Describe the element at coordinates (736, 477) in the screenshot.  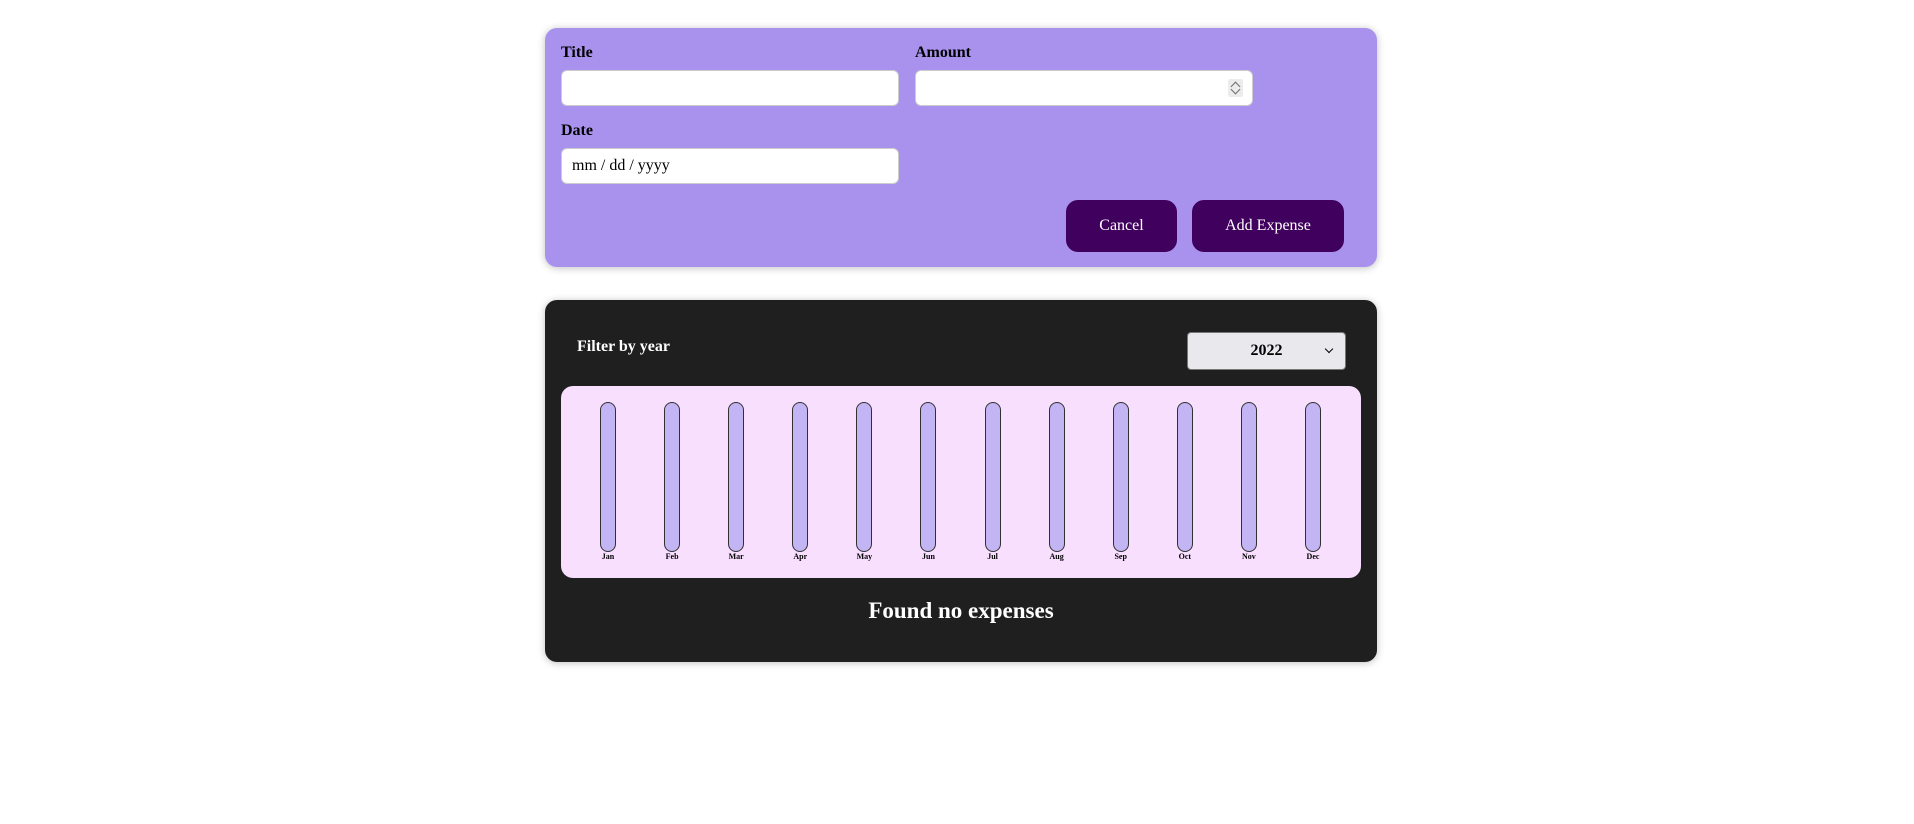
I see `chart-bar-mar` at that location.